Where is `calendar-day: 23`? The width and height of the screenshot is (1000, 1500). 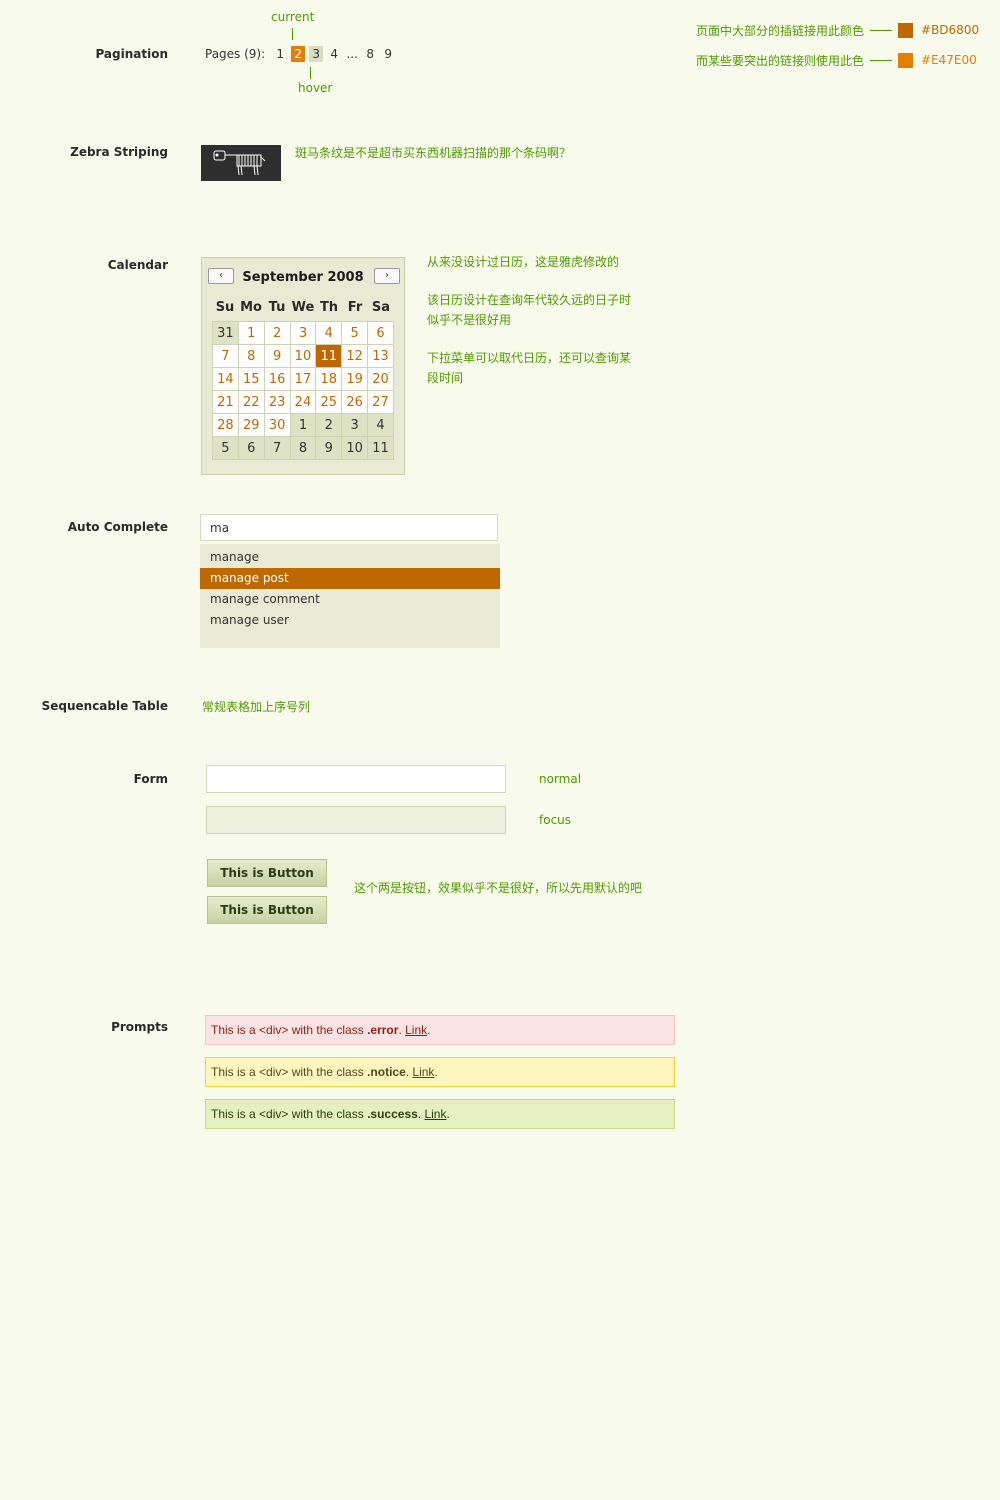 calendar-day: 23 is located at coordinates (277, 402).